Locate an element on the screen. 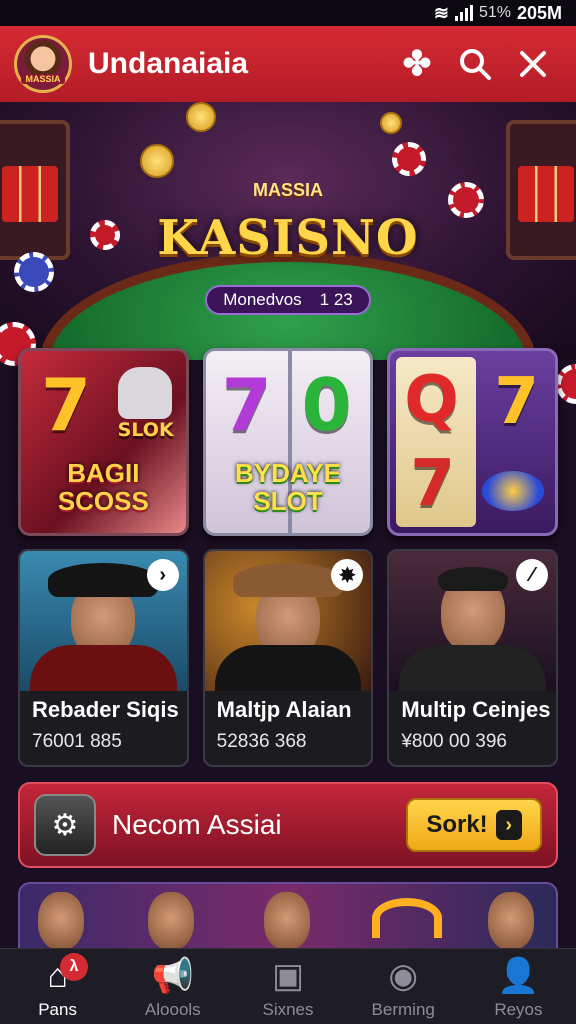 The width and height of the screenshot is (576, 1024). player-score: 52836 368 is located at coordinates (261, 741).